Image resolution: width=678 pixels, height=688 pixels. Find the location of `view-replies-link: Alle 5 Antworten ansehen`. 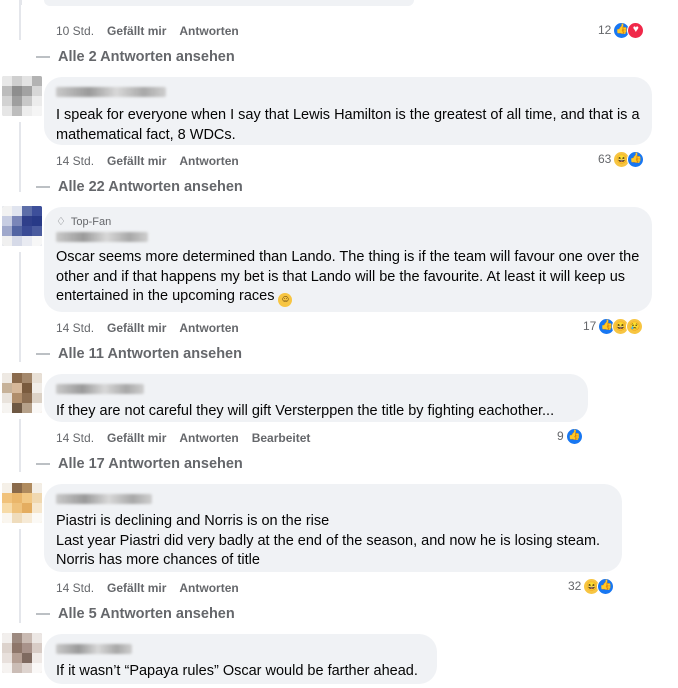

view-replies-link: Alle 5 Antworten ansehen is located at coordinates (135, 614).